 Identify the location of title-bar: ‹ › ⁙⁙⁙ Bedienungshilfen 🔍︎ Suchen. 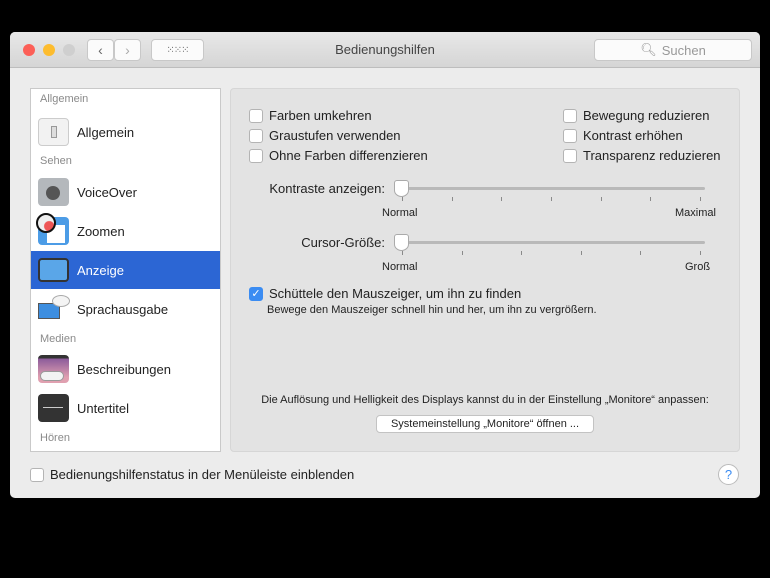
(385, 50).